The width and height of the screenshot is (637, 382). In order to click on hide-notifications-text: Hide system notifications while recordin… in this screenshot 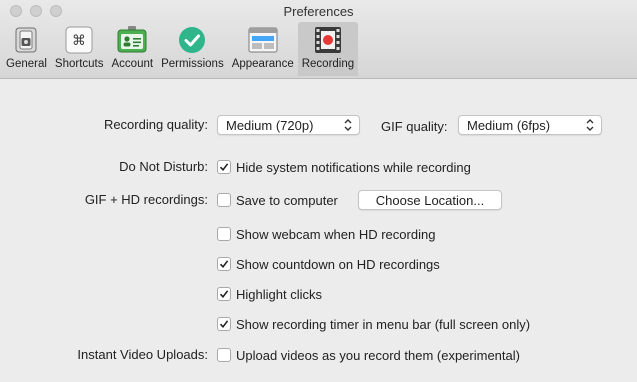, I will do `click(353, 167)`.